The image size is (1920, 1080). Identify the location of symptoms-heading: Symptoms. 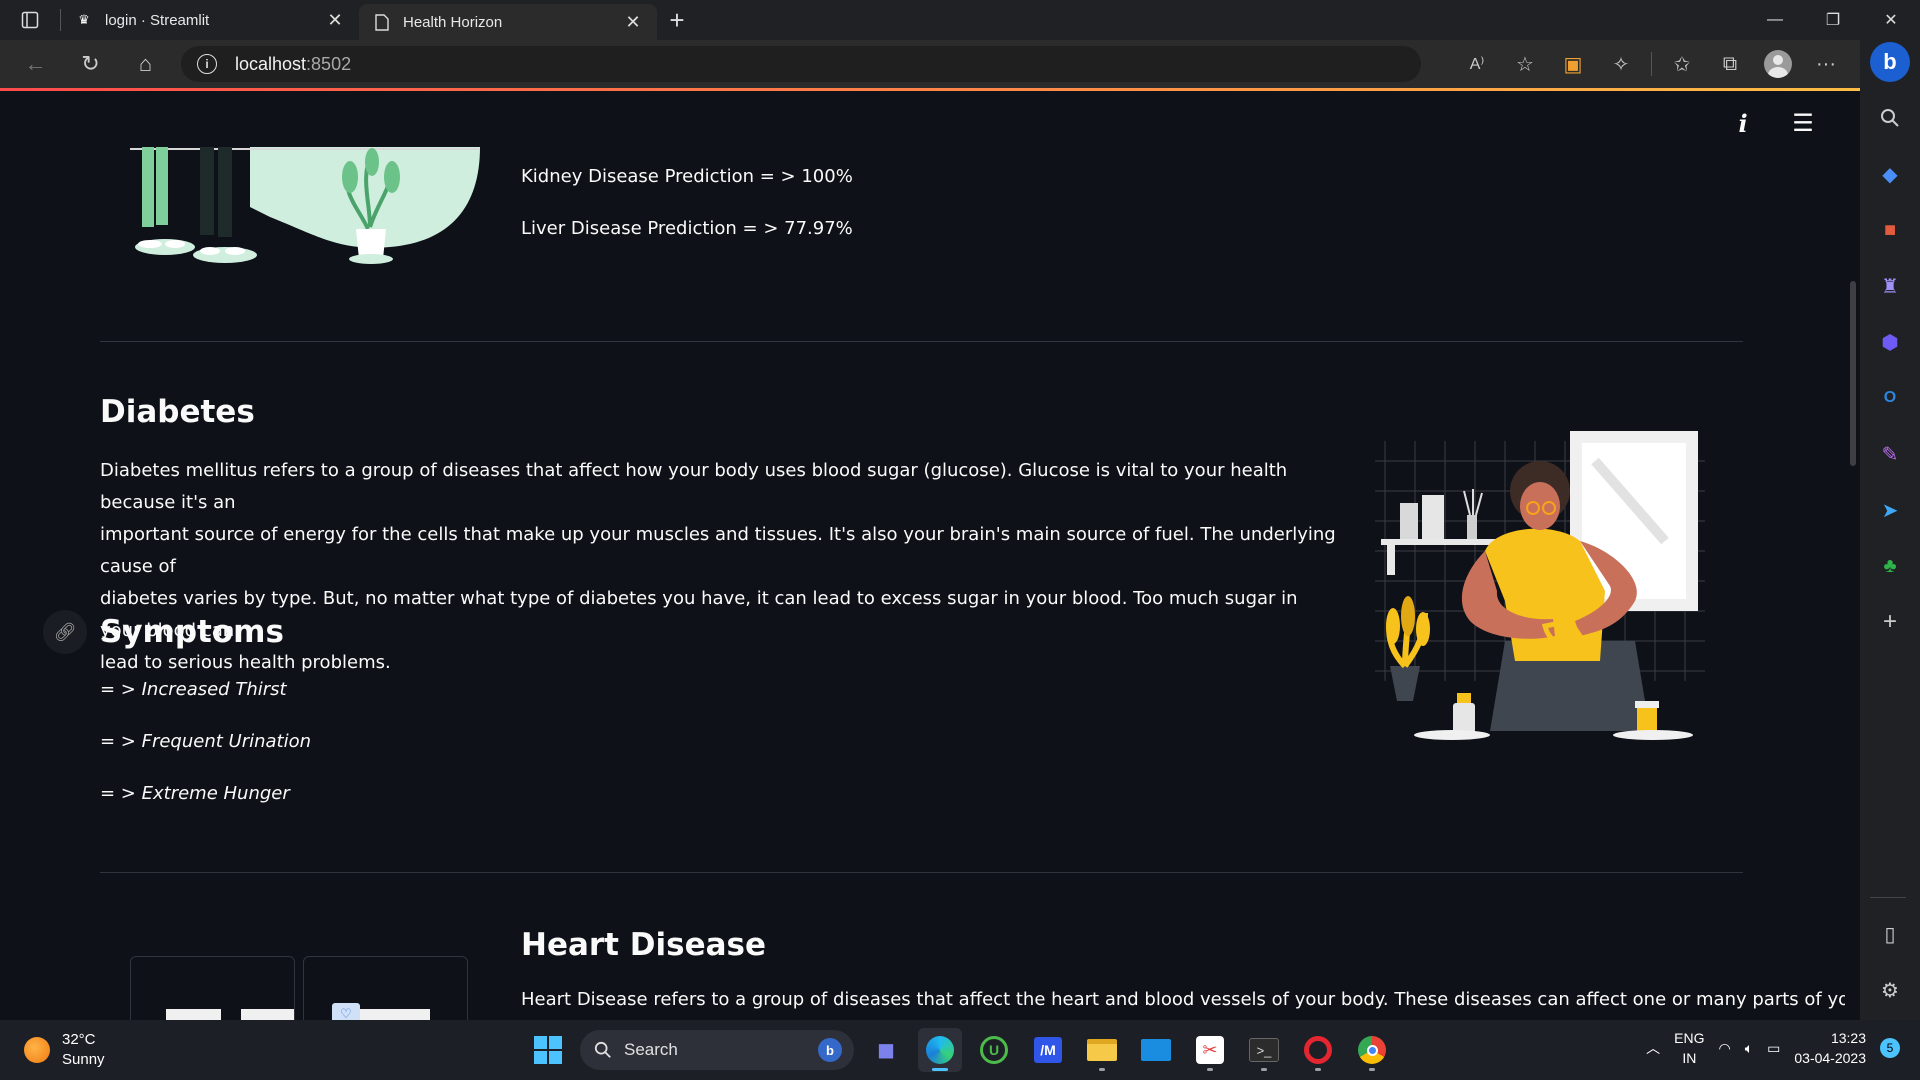
(192, 632).